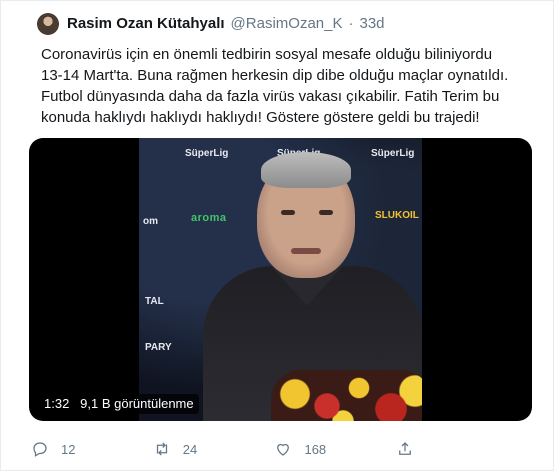  What do you see at coordinates (158, 347) in the screenshot?
I see `sponsor-logo: PARY` at bounding box center [158, 347].